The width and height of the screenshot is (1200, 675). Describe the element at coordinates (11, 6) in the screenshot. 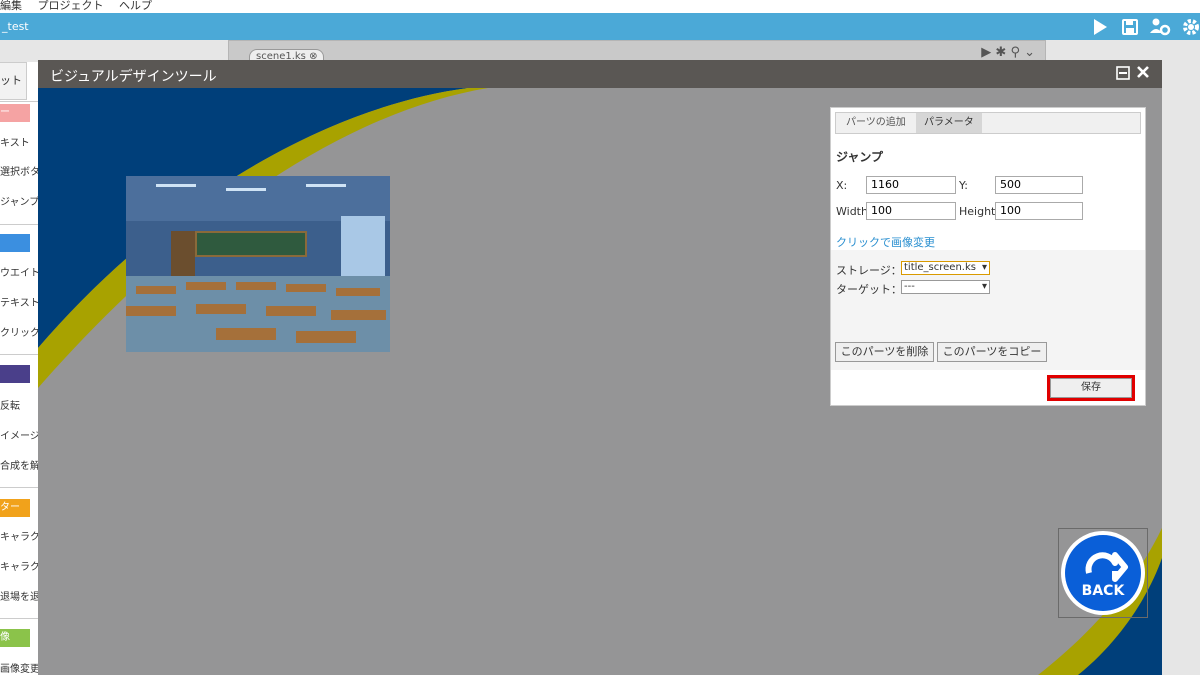

I see `menu-edit: 編集` at that location.